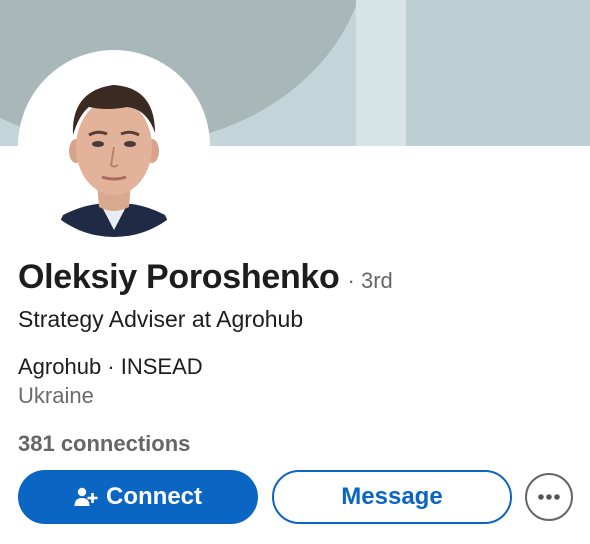 This screenshot has height=544, width=590. I want to click on message-button-label: Message, so click(392, 496).